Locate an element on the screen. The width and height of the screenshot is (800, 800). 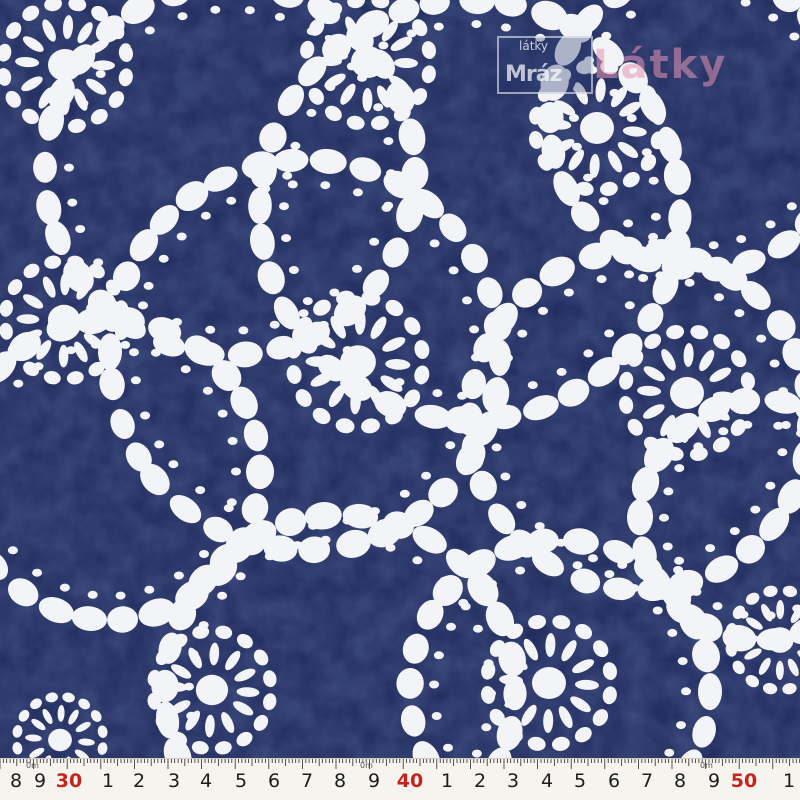
watermark-logo: látky Mráz Látky is located at coordinates (648, 65).